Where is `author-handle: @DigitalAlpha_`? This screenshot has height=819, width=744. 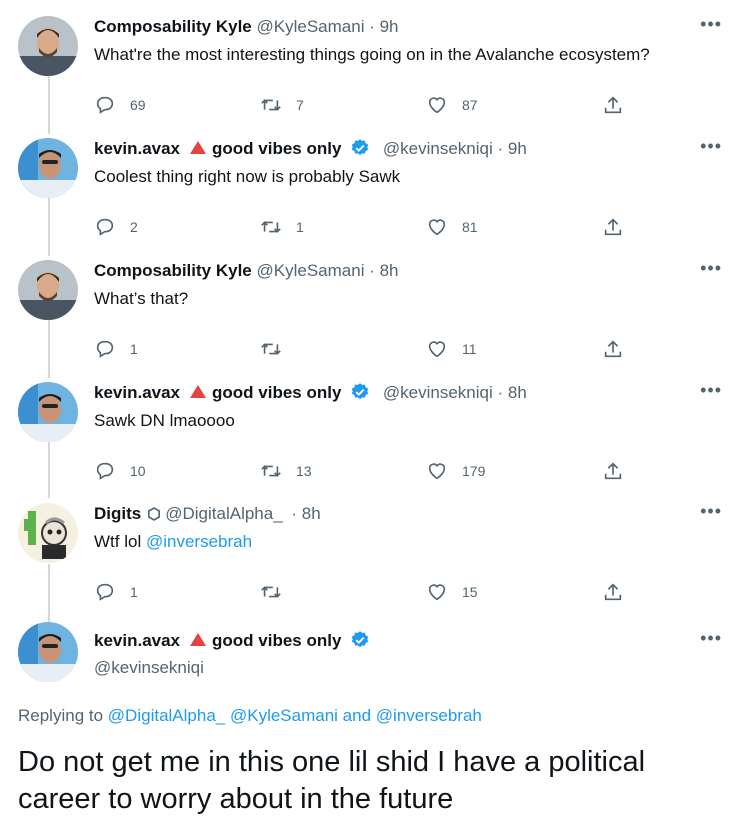 author-handle: @DigitalAlpha_ is located at coordinates (223, 513).